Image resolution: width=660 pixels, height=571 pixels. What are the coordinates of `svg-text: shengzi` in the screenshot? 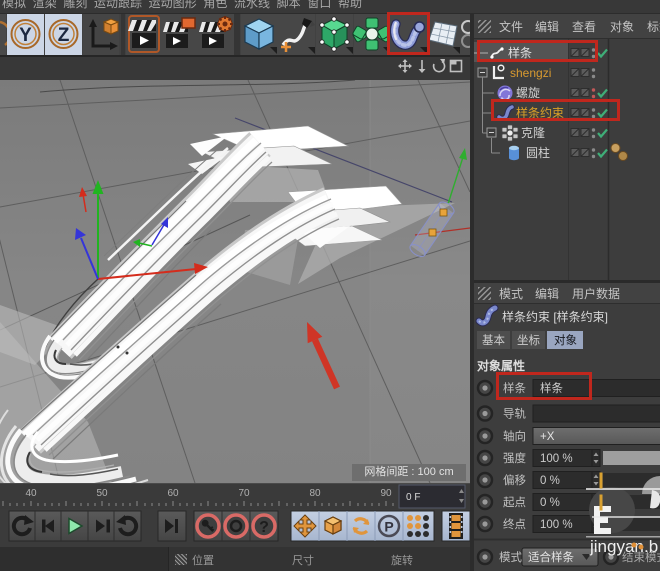 It's located at (530, 73).